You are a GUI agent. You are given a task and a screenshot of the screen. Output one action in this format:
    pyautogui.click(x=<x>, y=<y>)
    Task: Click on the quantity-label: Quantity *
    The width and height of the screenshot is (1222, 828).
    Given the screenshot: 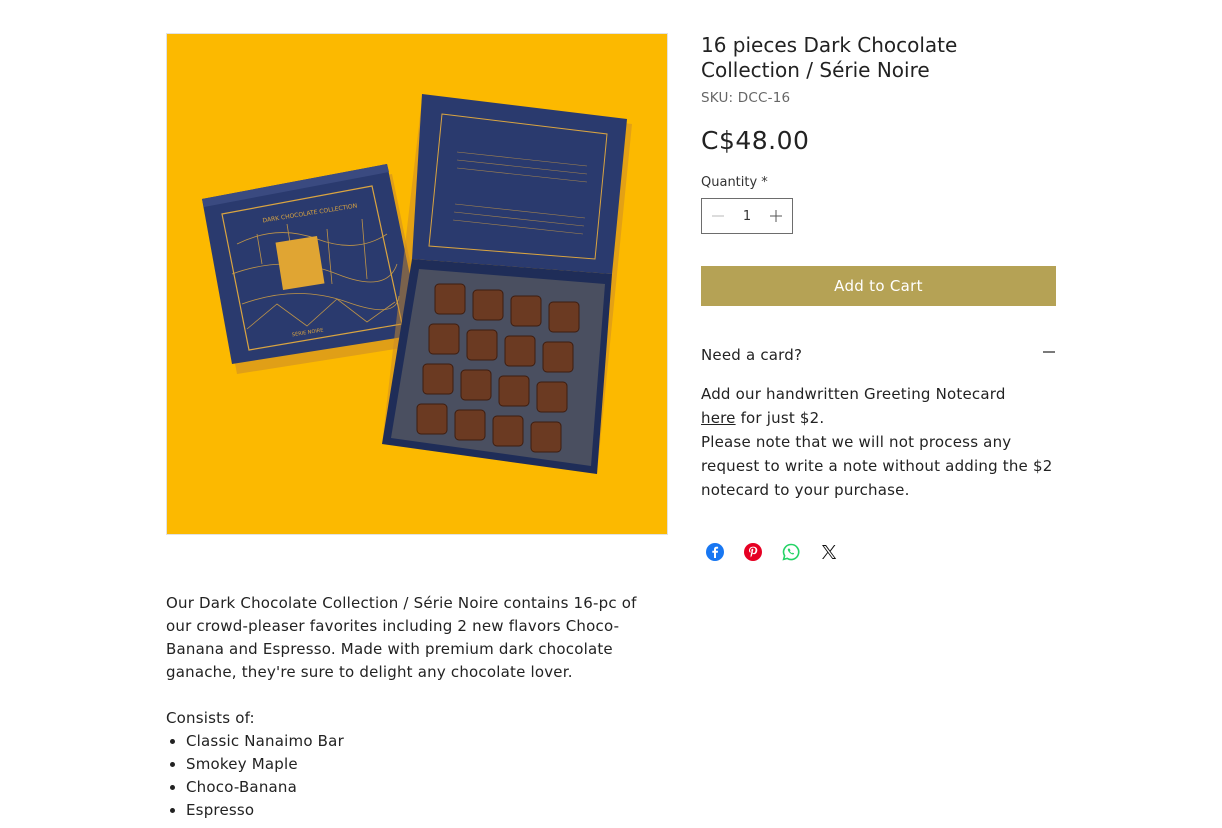 What is the action you would take?
    pyautogui.click(x=734, y=182)
    